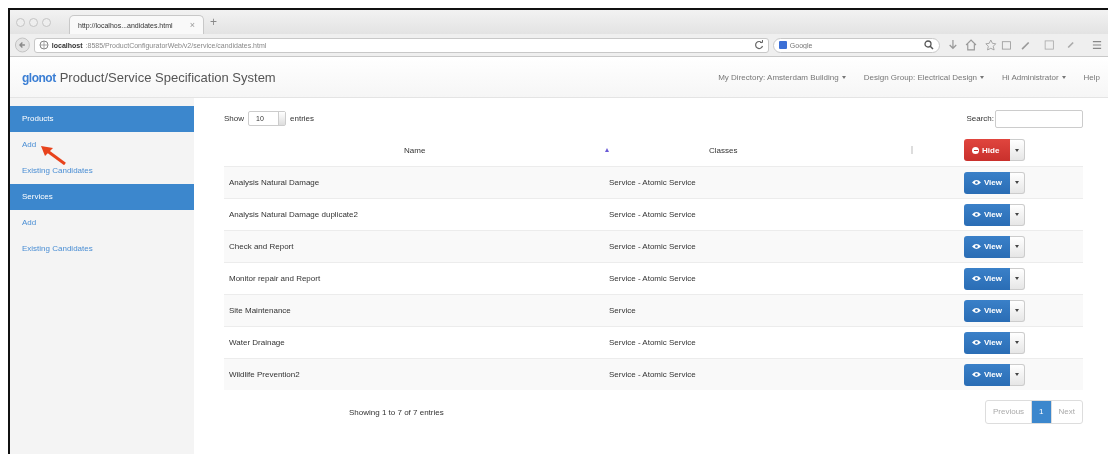  I want to click on hide-button: Hide, so click(987, 150).